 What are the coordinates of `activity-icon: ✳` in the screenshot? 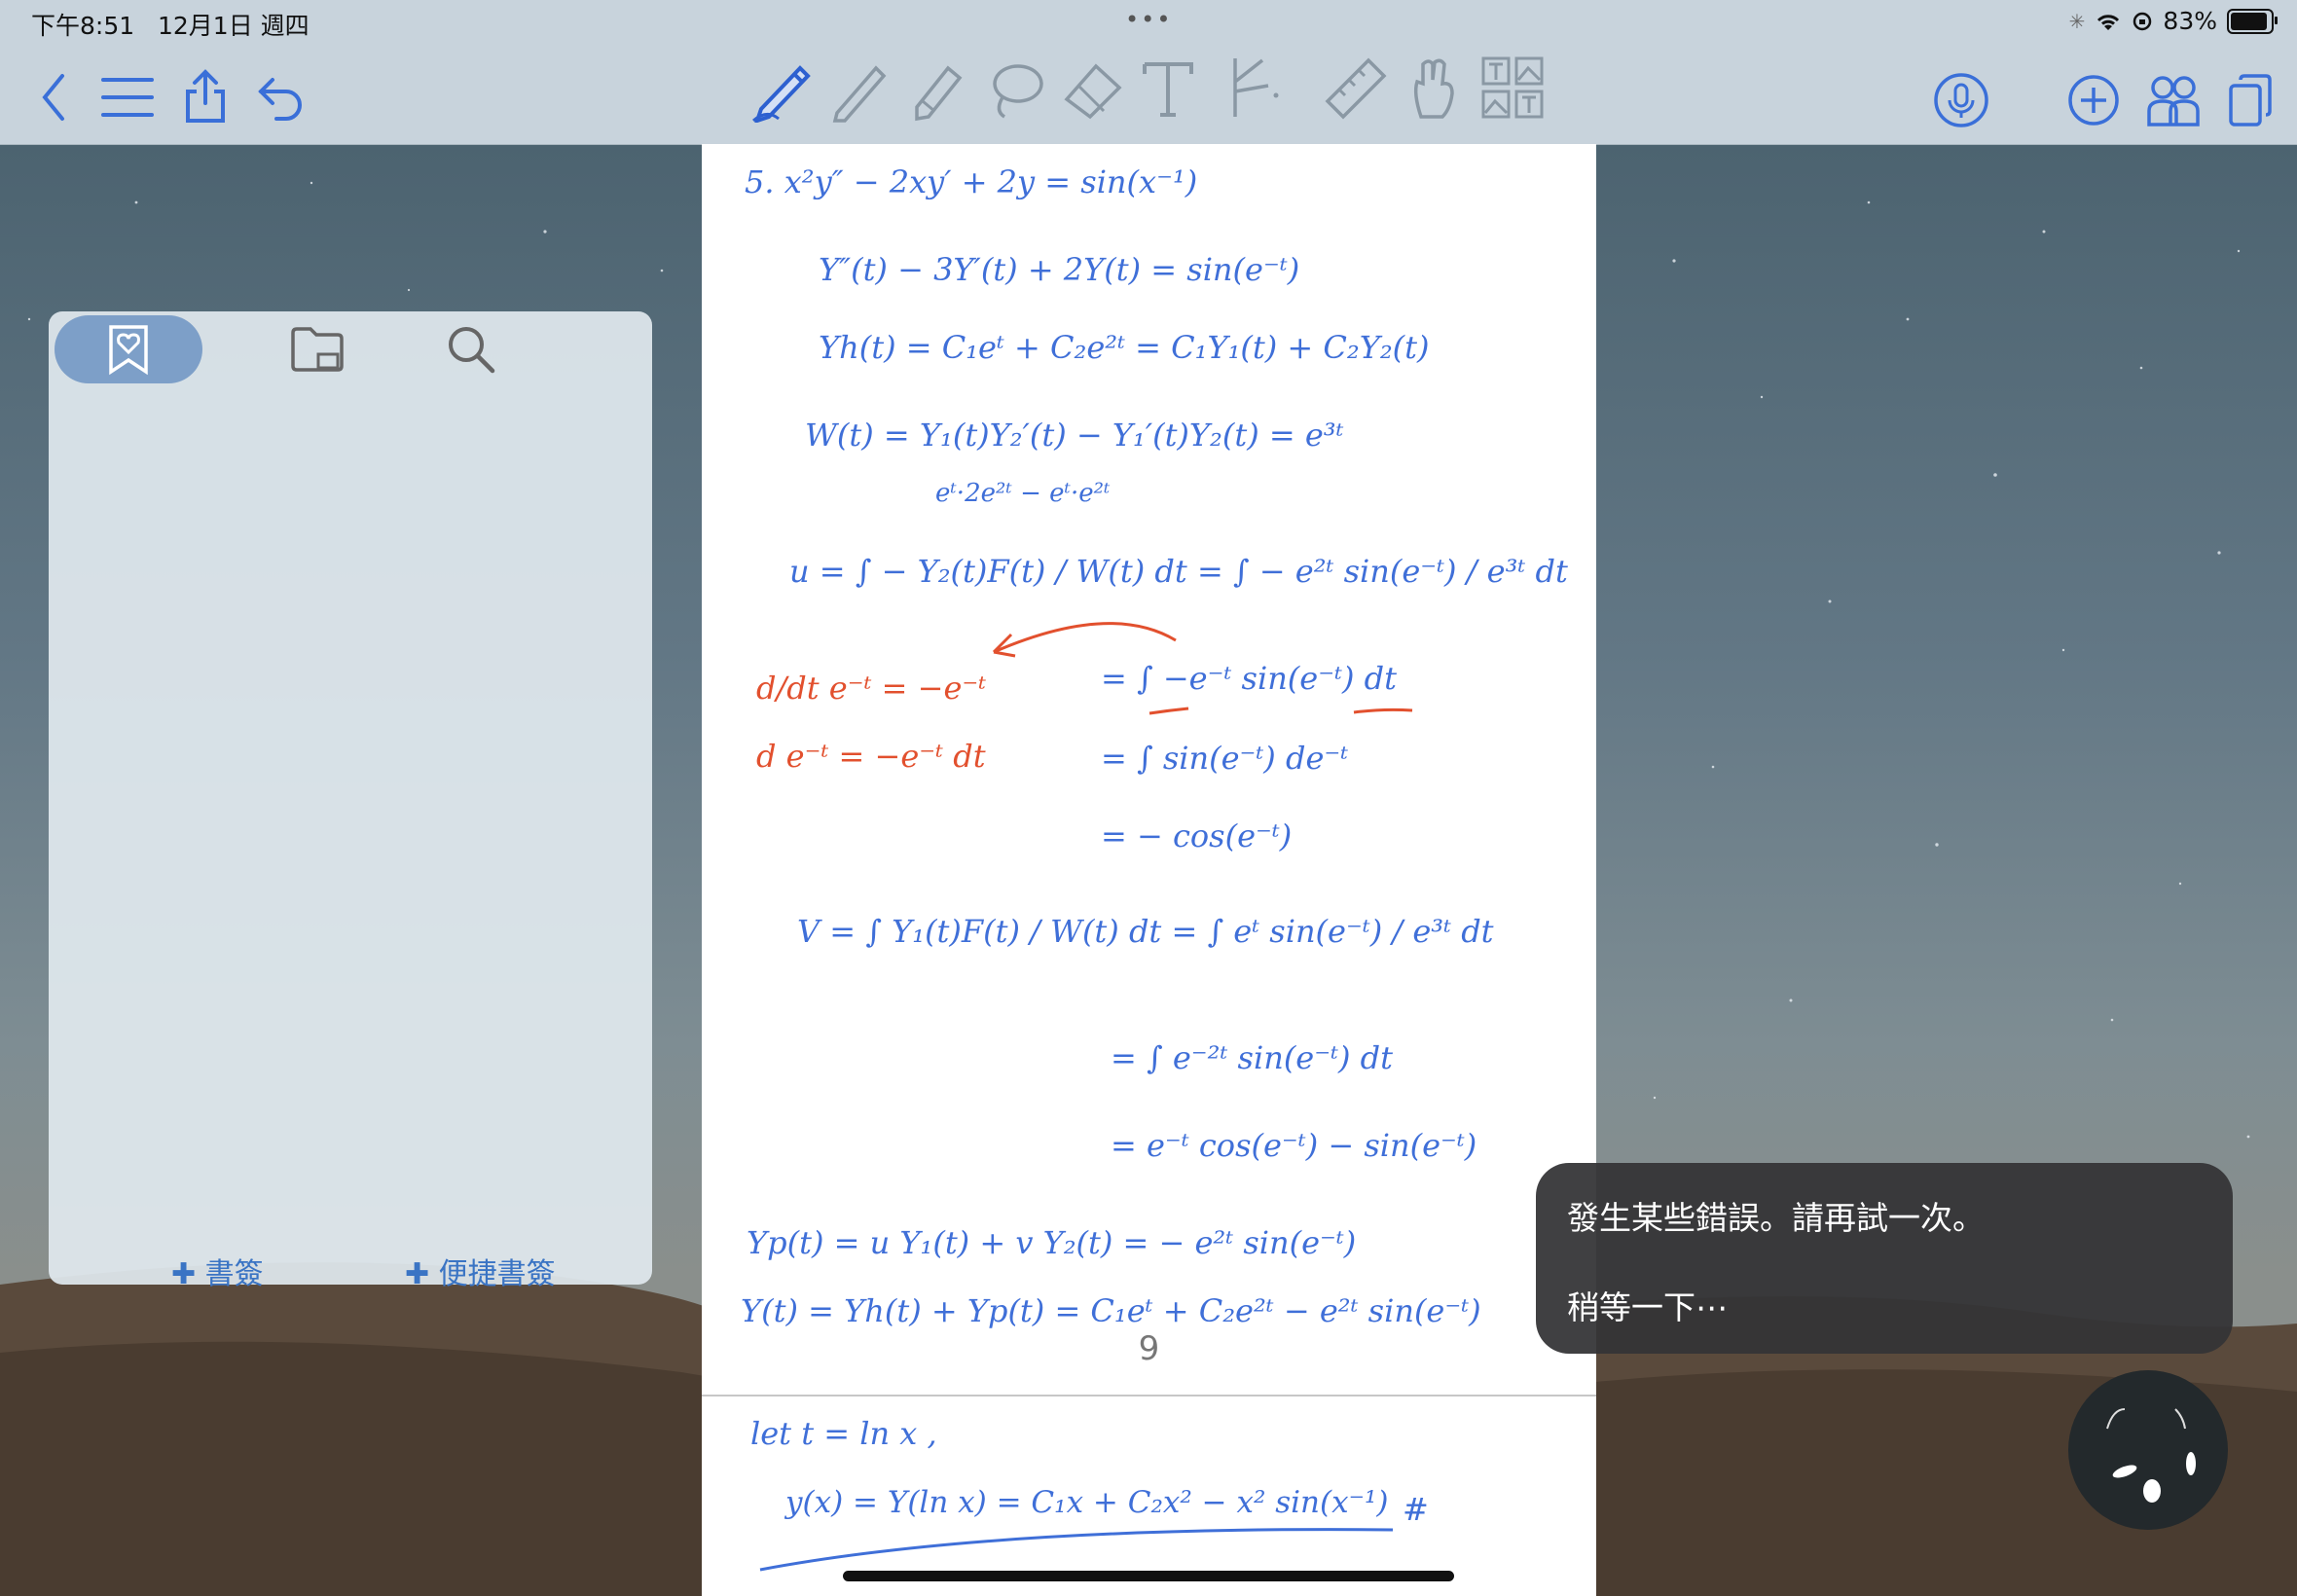 It's located at (2077, 21).